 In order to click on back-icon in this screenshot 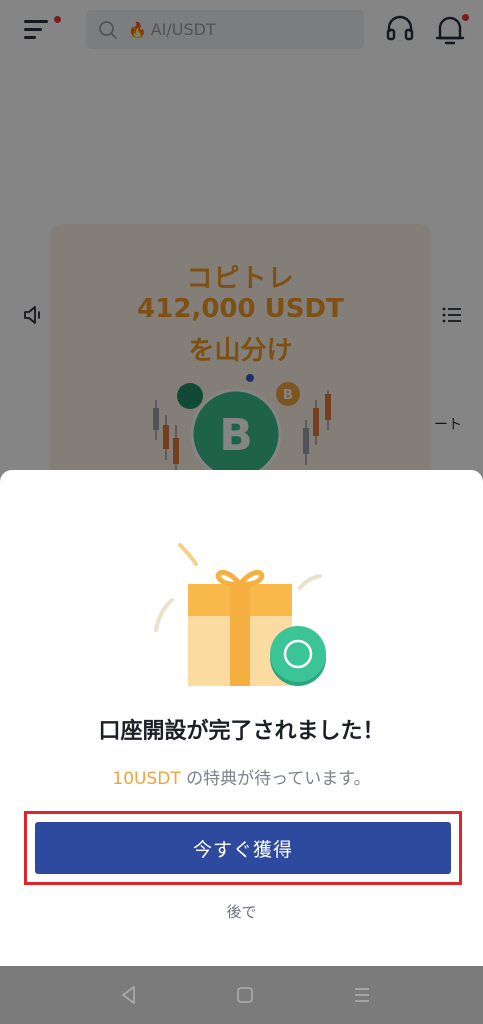, I will do `click(129, 995)`.